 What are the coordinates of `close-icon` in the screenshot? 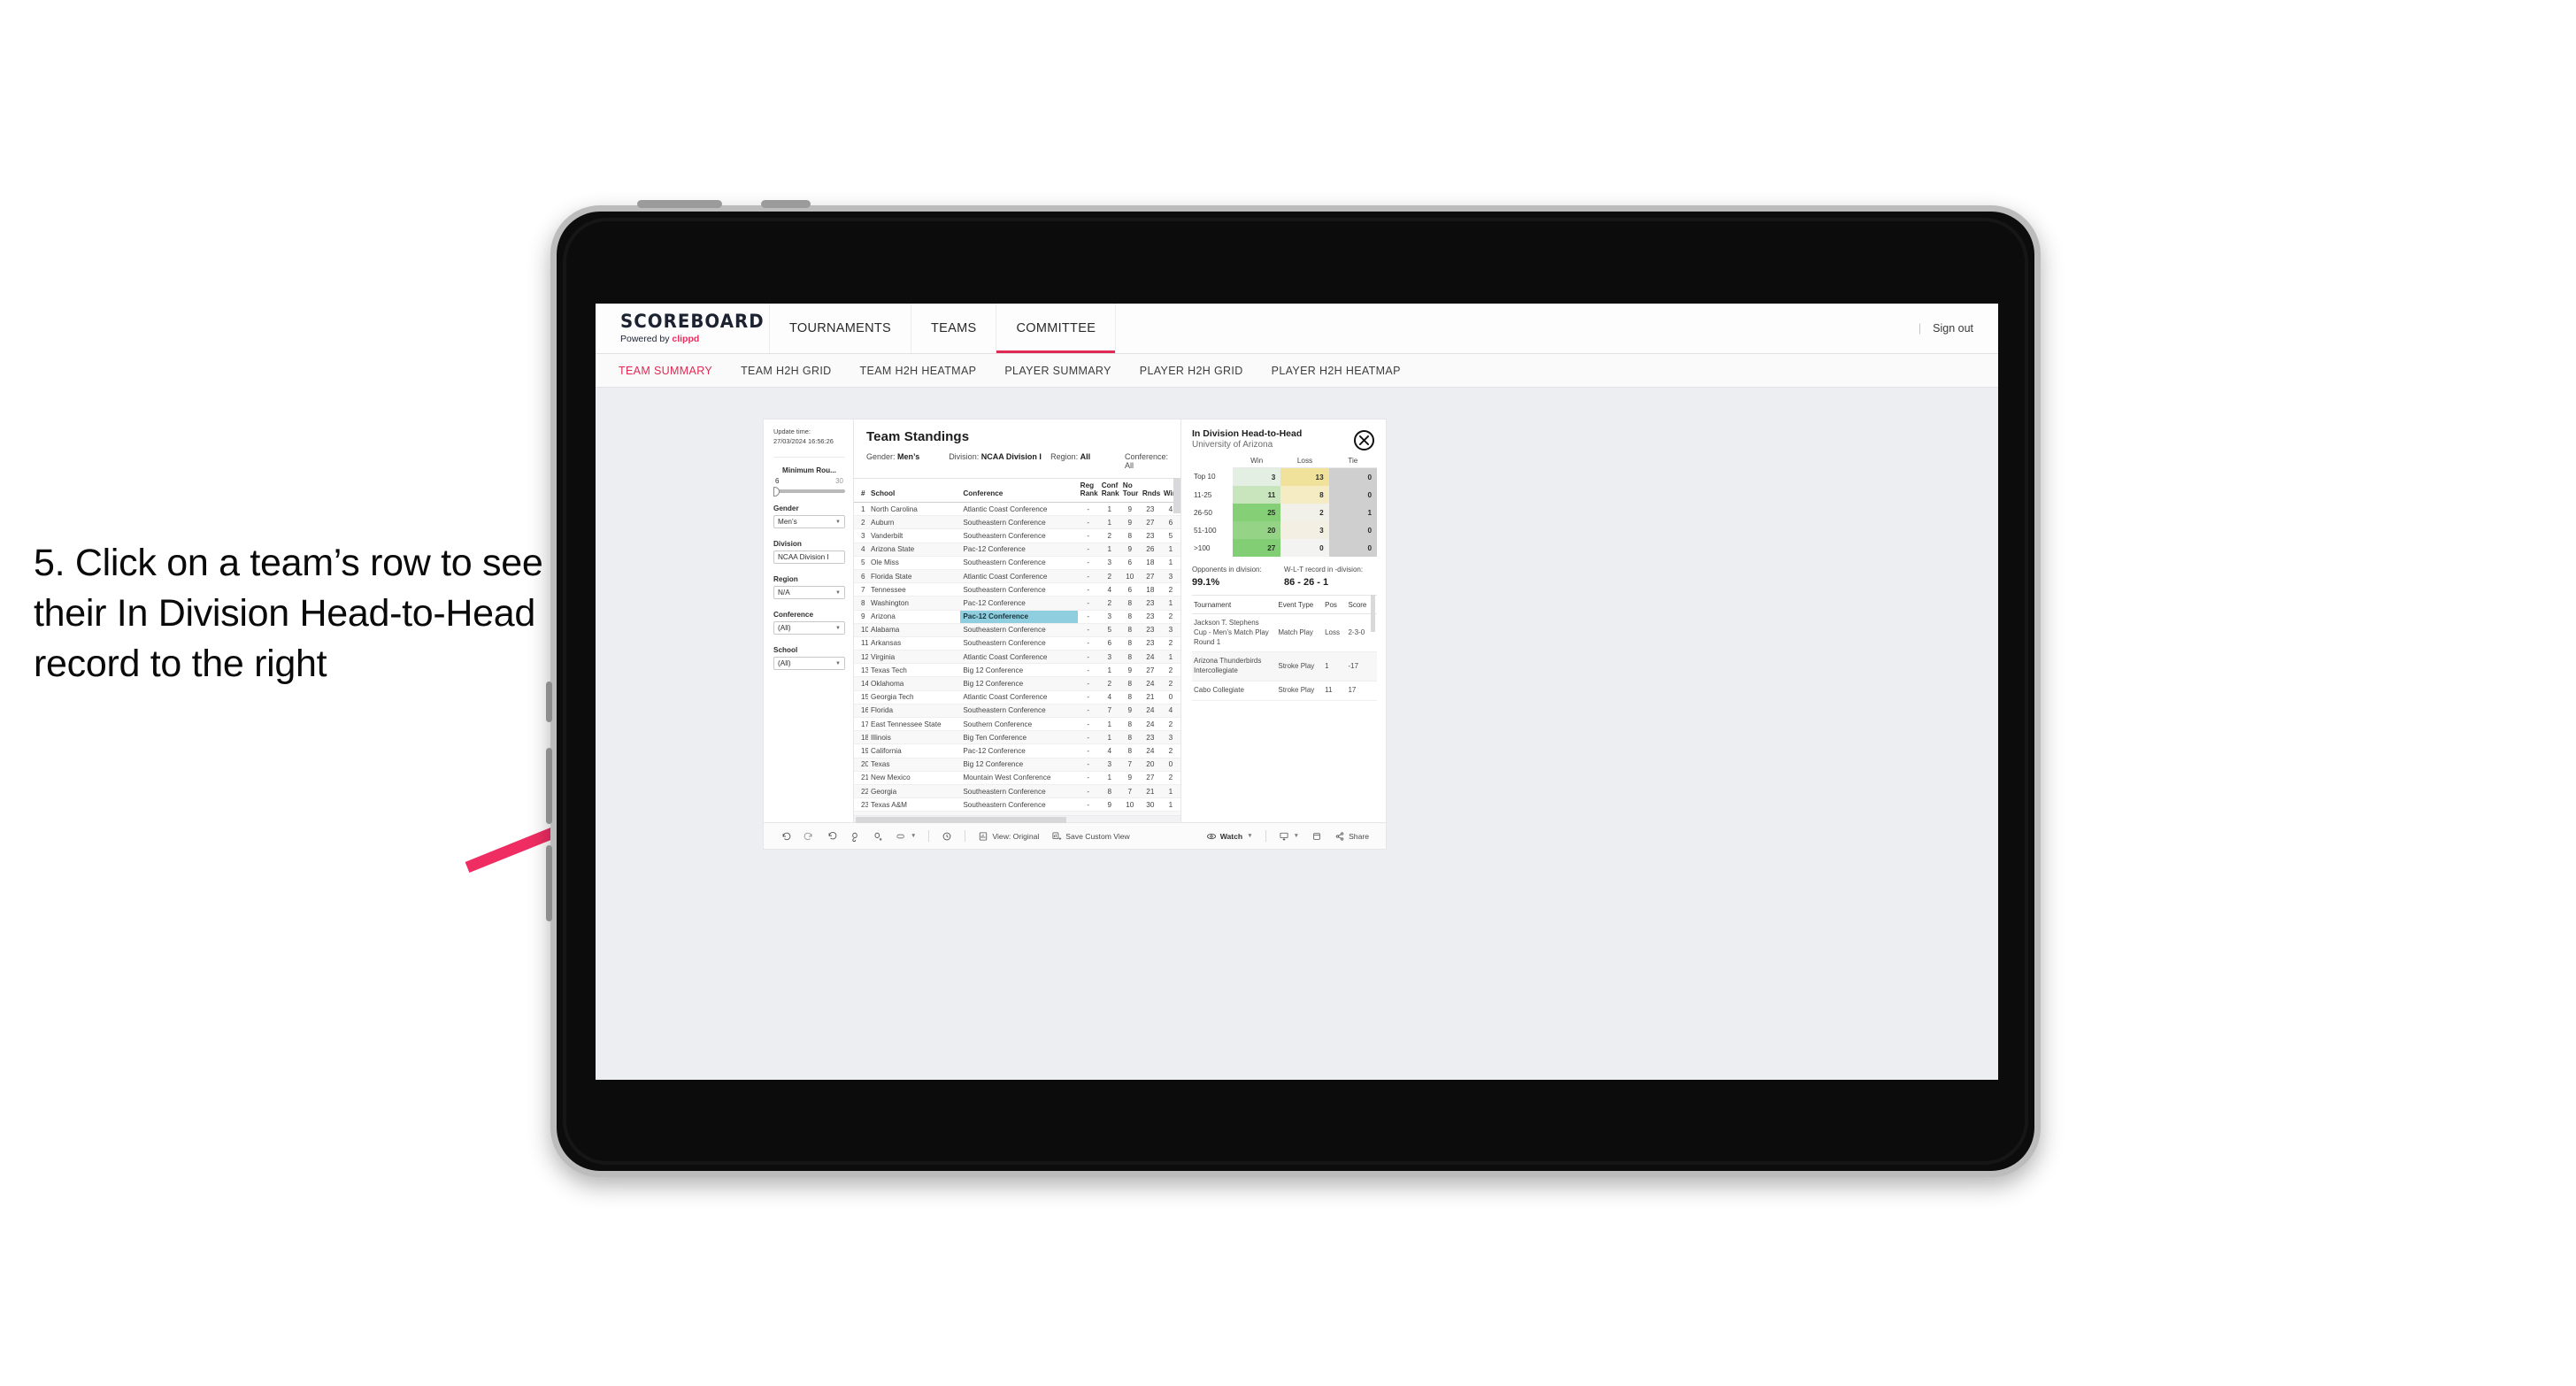 It's located at (1364, 440).